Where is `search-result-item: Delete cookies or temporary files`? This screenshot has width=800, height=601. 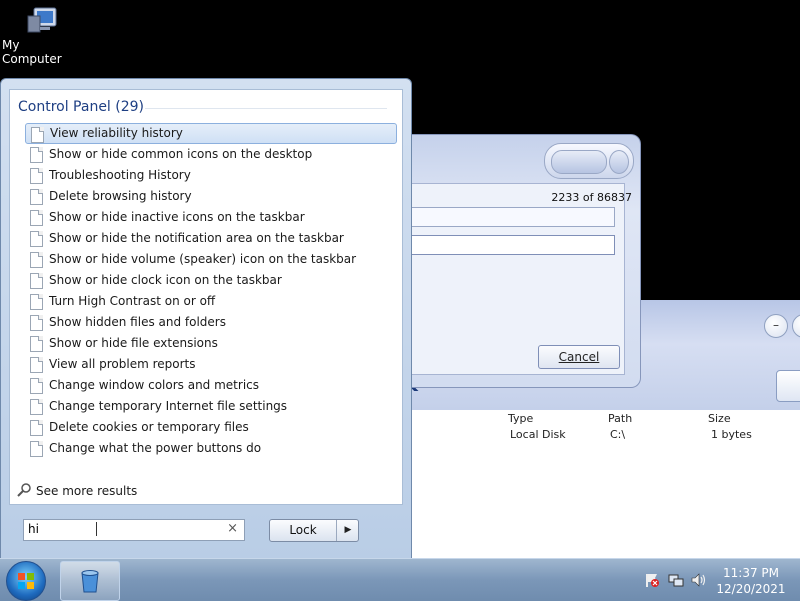
search-result-item: Delete cookies or temporary files is located at coordinates (211, 427).